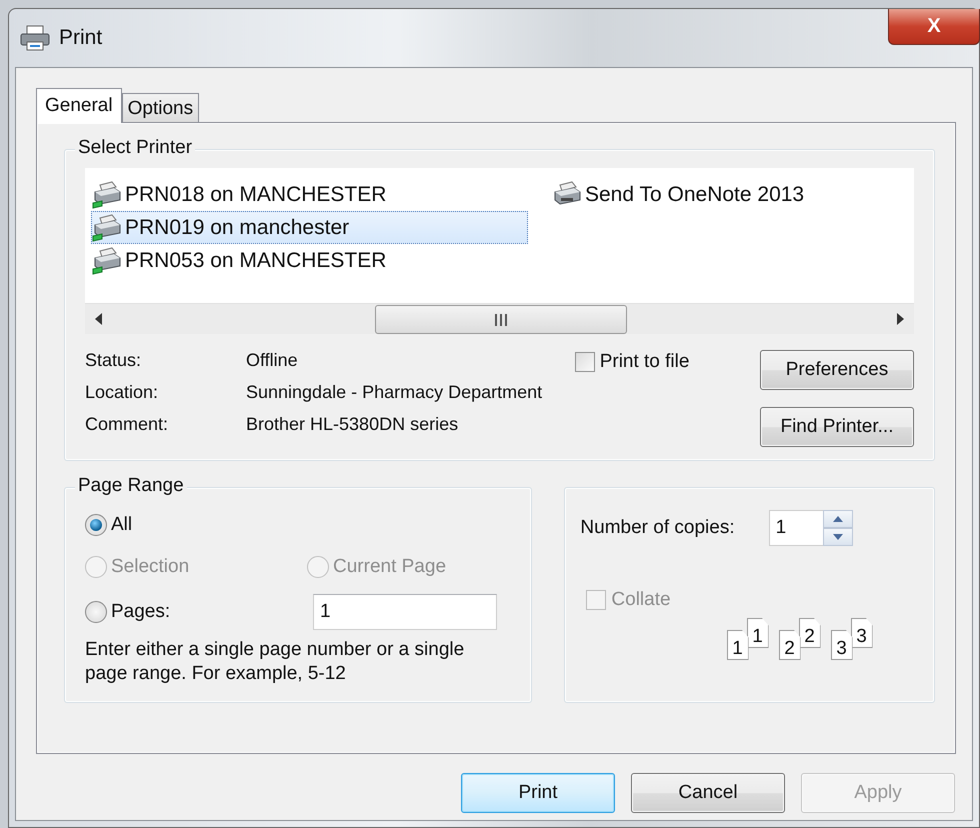 Image resolution: width=980 pixels, height=828 pixels. I want to click on left-arrow-icon, so click(99, 319).